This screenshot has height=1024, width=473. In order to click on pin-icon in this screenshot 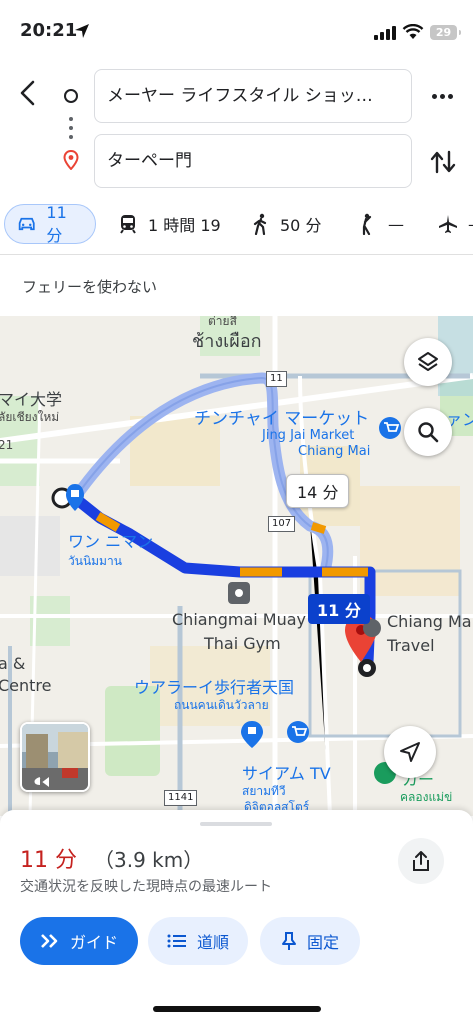, I will do `click(288, 941)`.